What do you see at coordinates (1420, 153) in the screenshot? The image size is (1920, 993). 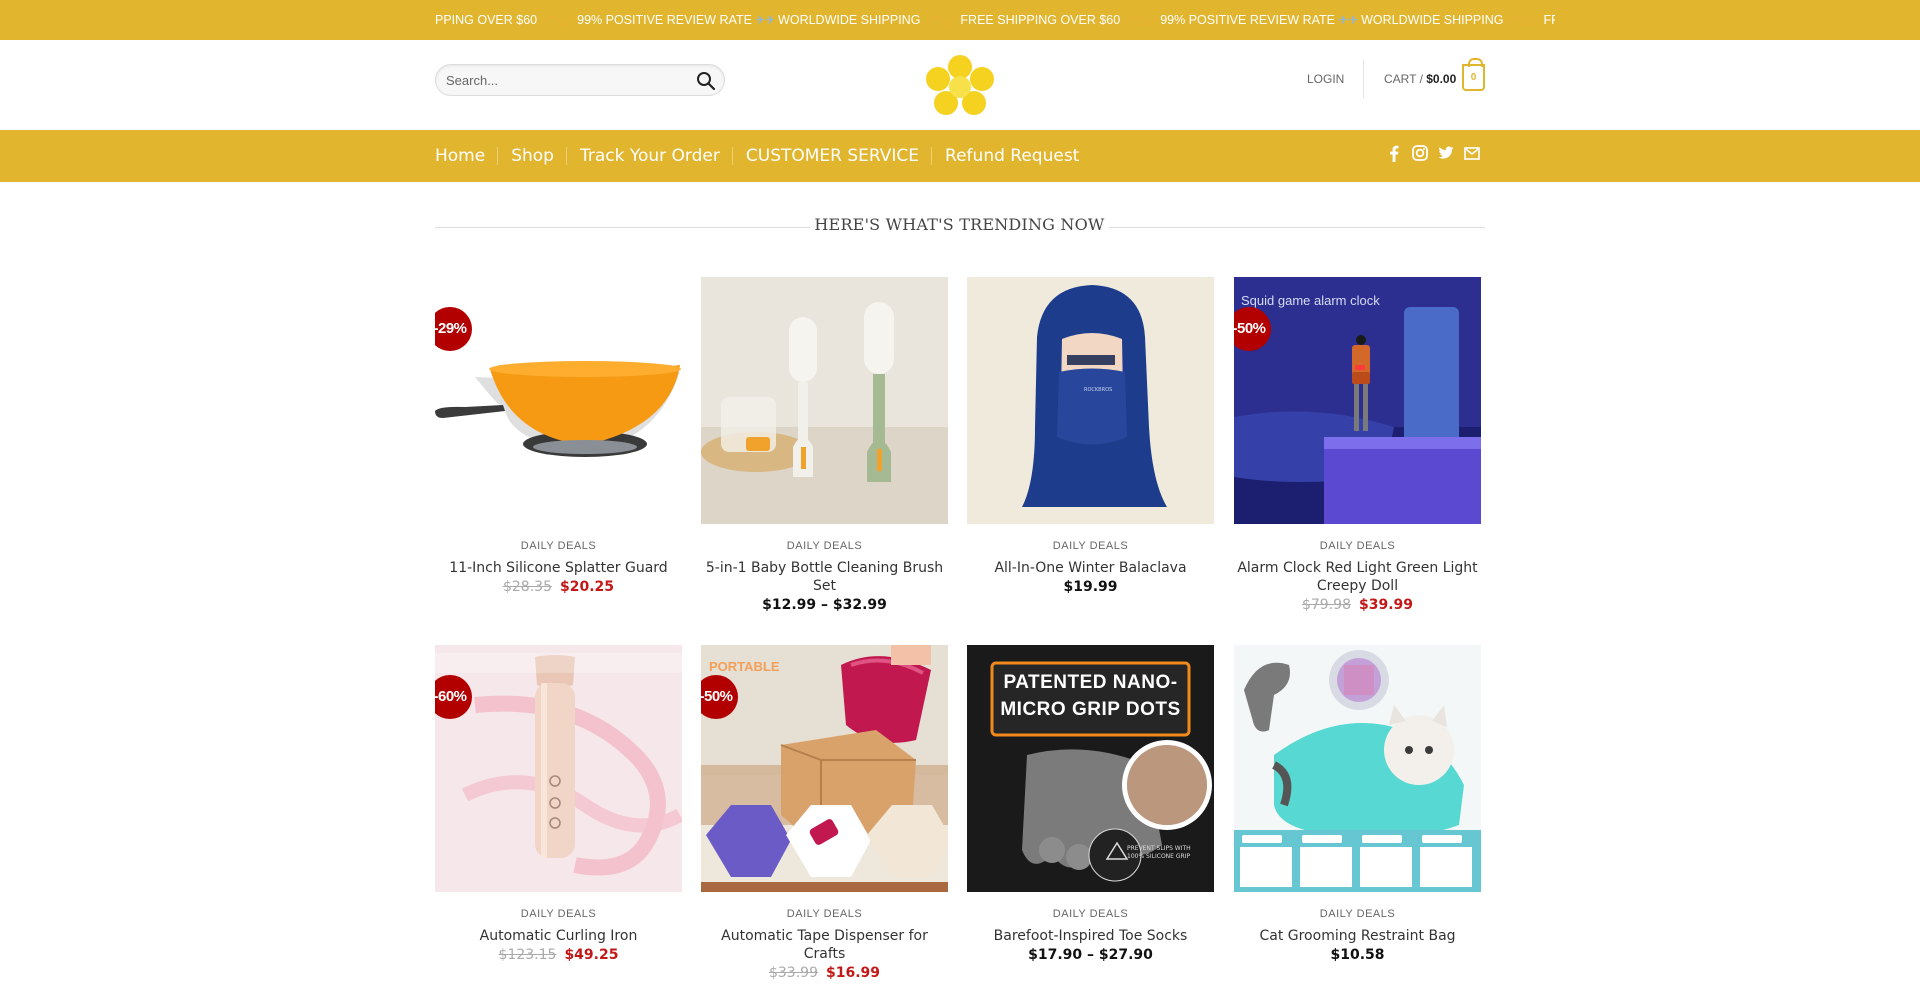 I see `instagram-icon` at bounding box center [1420, 153].